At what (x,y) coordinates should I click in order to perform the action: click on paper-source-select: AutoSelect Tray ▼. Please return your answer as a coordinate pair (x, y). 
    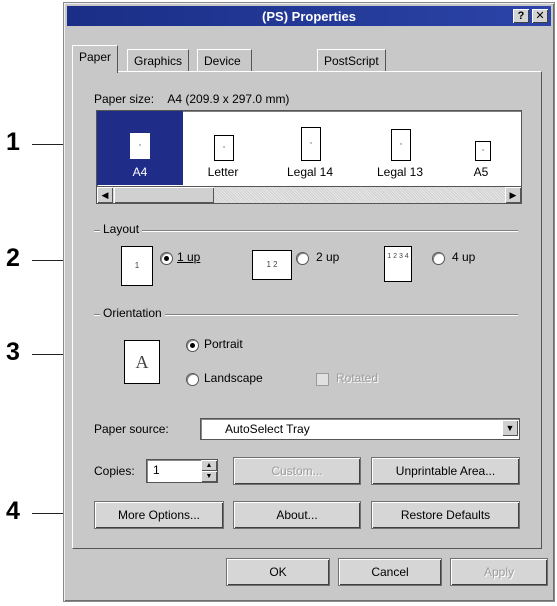
    Looking at the image, I should click on (360, 429).